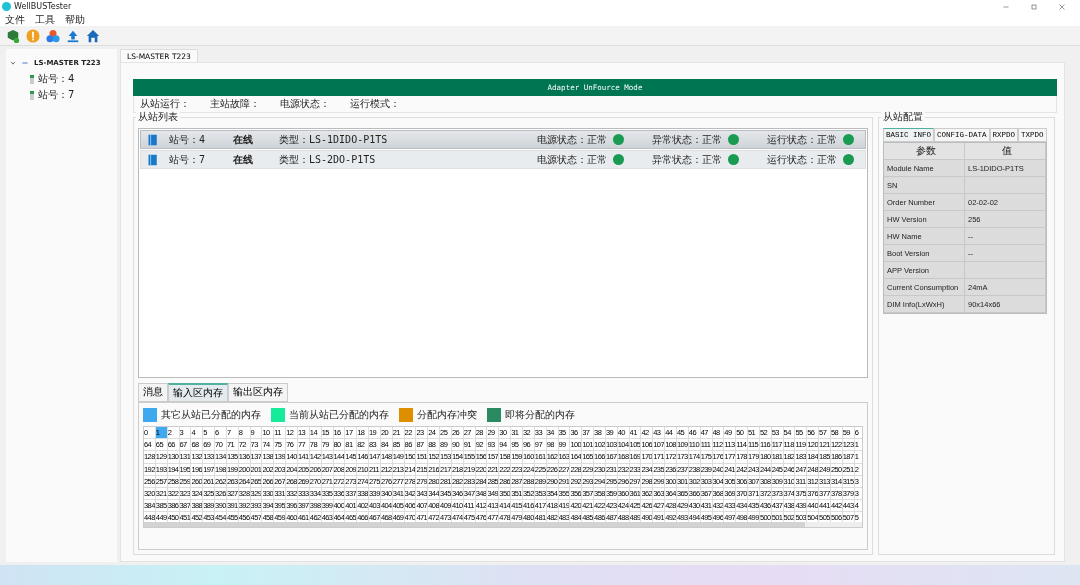 This screenshot has height=585, width=1080. Describe the element at coordinates (153, 392) in the screenshot. I see `panel-tab: 消息` at that location.